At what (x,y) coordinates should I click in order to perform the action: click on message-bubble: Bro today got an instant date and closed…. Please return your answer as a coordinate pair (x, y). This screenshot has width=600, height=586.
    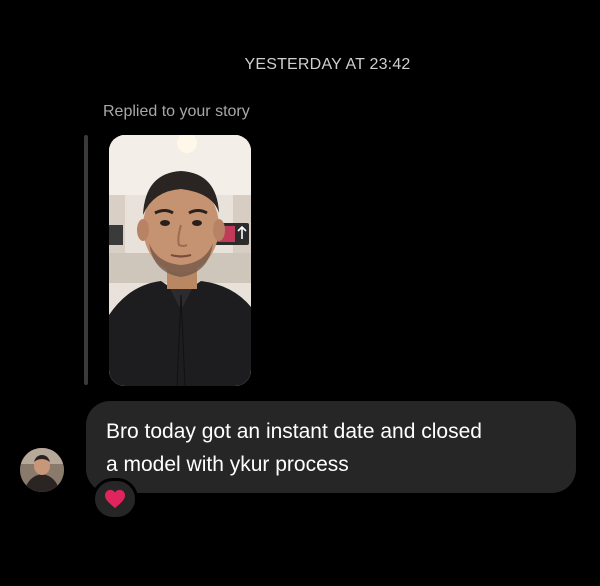
    Looking at the image, I should click on (331, 447).